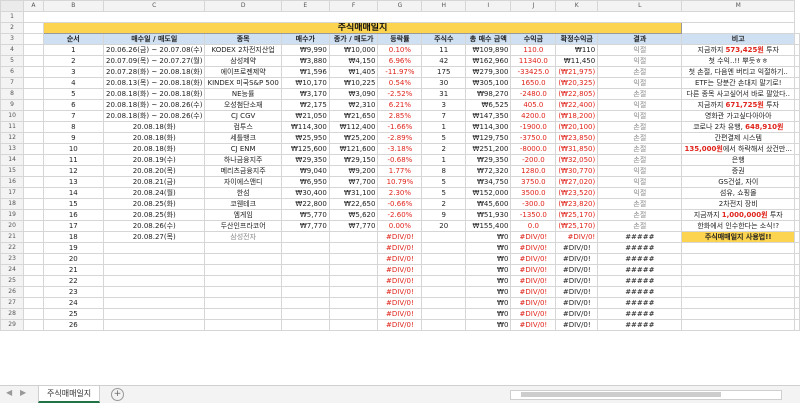 The image size is (800, 403). Describe the element at coordinates (305, 226) in the screenshot. I see `cell-buy: ₩7,770` at that location.